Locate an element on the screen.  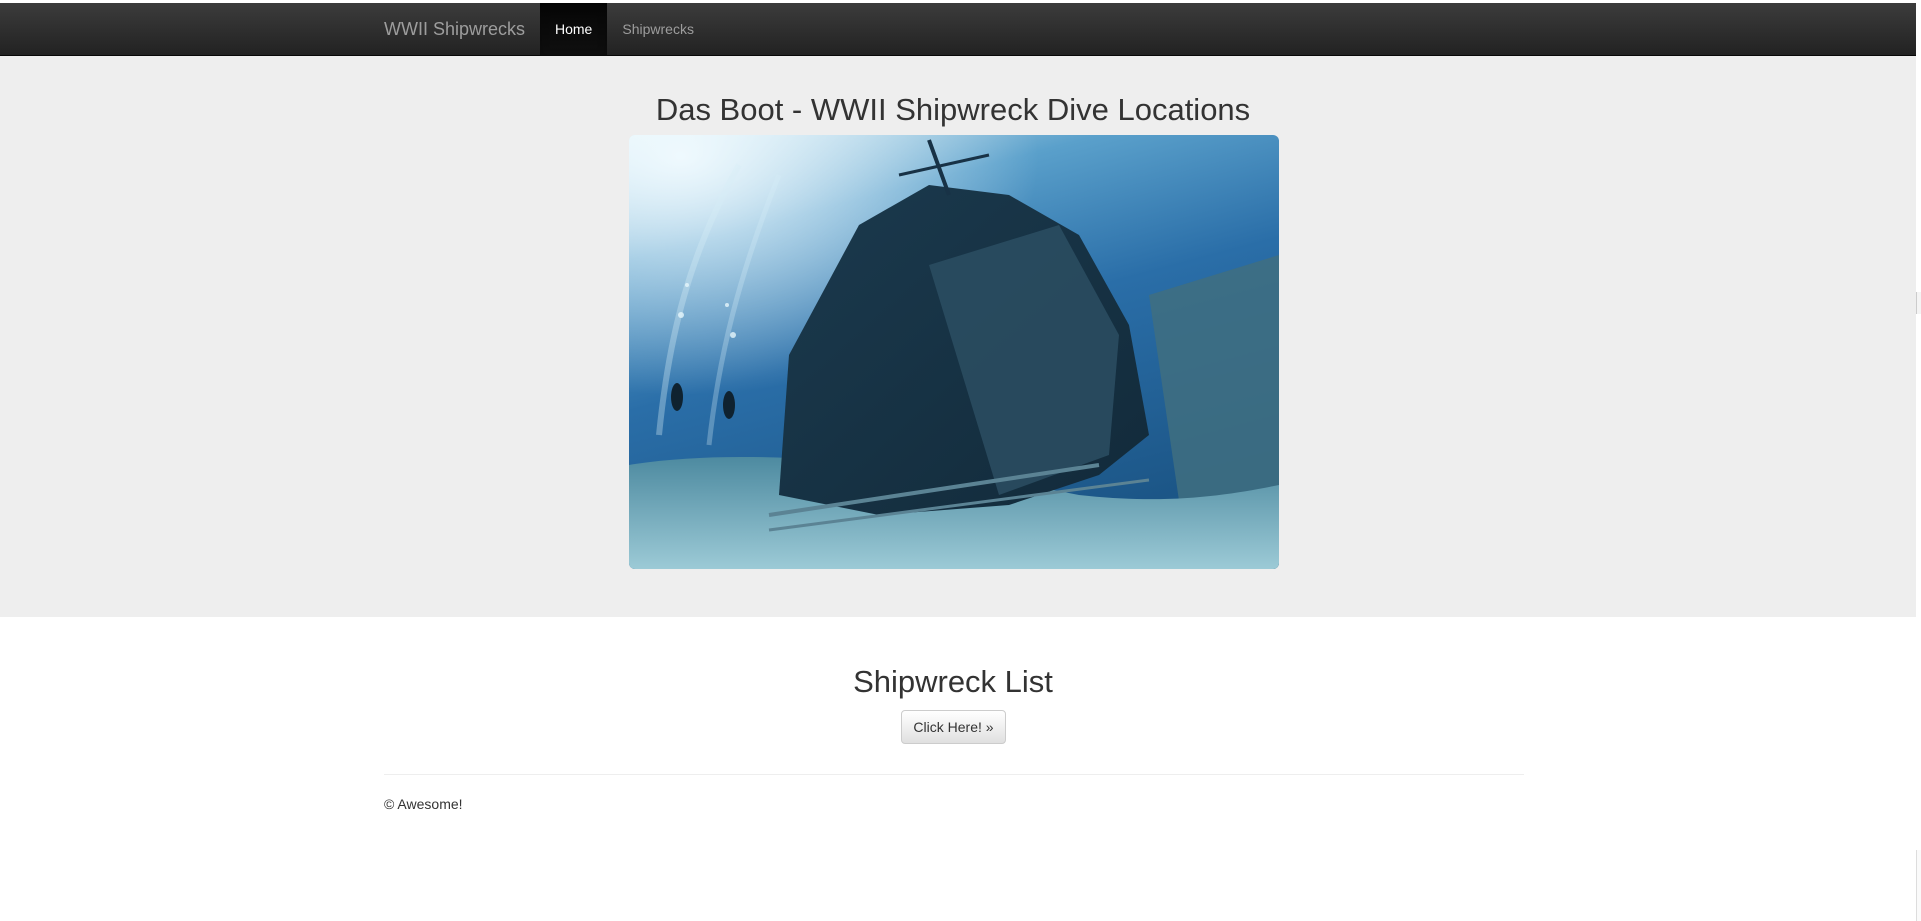
nav-item-shipwrecks: Shipwrecks is located at coordinates (658, 29).